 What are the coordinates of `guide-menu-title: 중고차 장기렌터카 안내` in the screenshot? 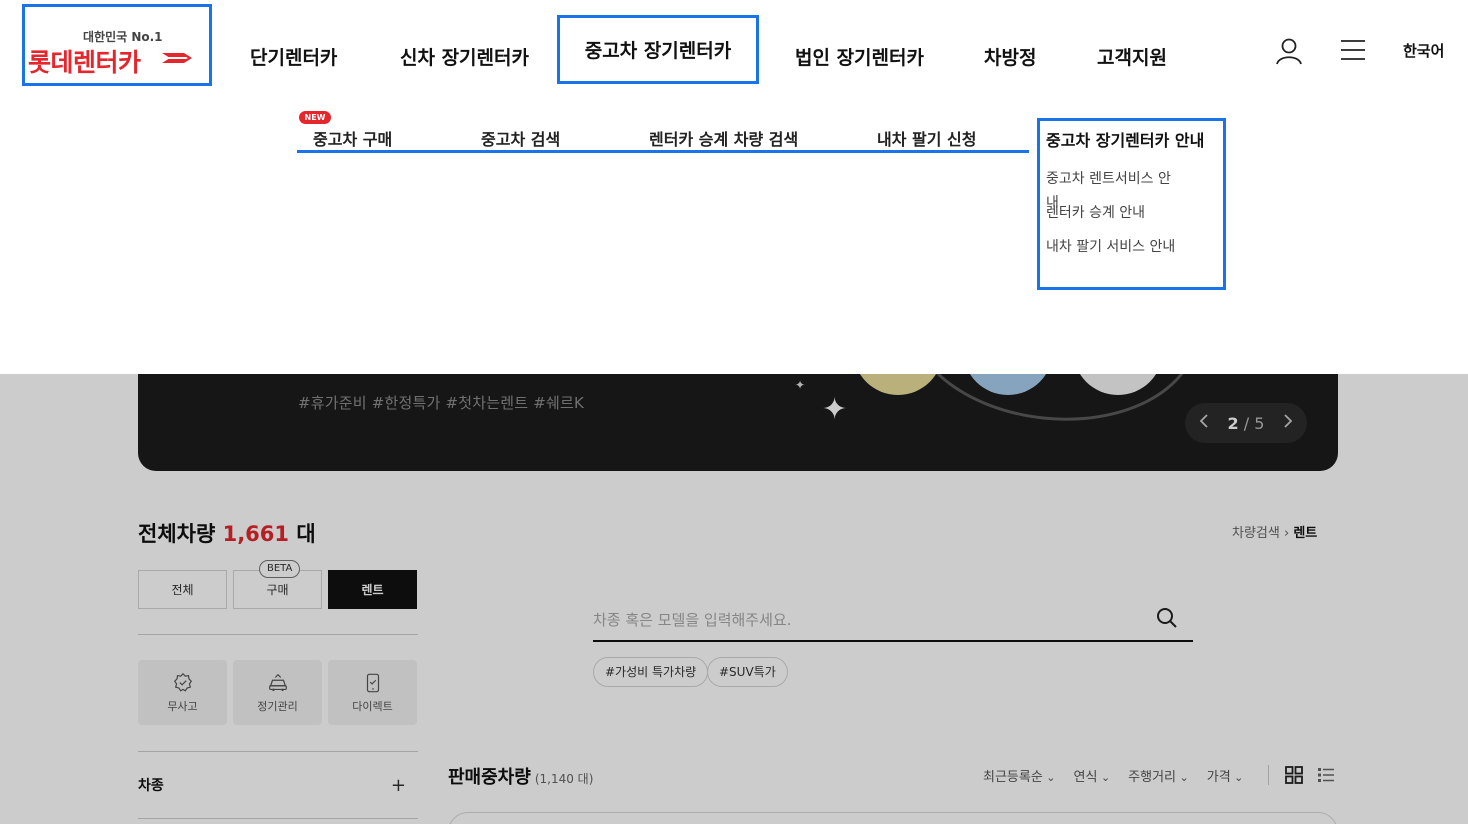 It's located at (1125, 139).